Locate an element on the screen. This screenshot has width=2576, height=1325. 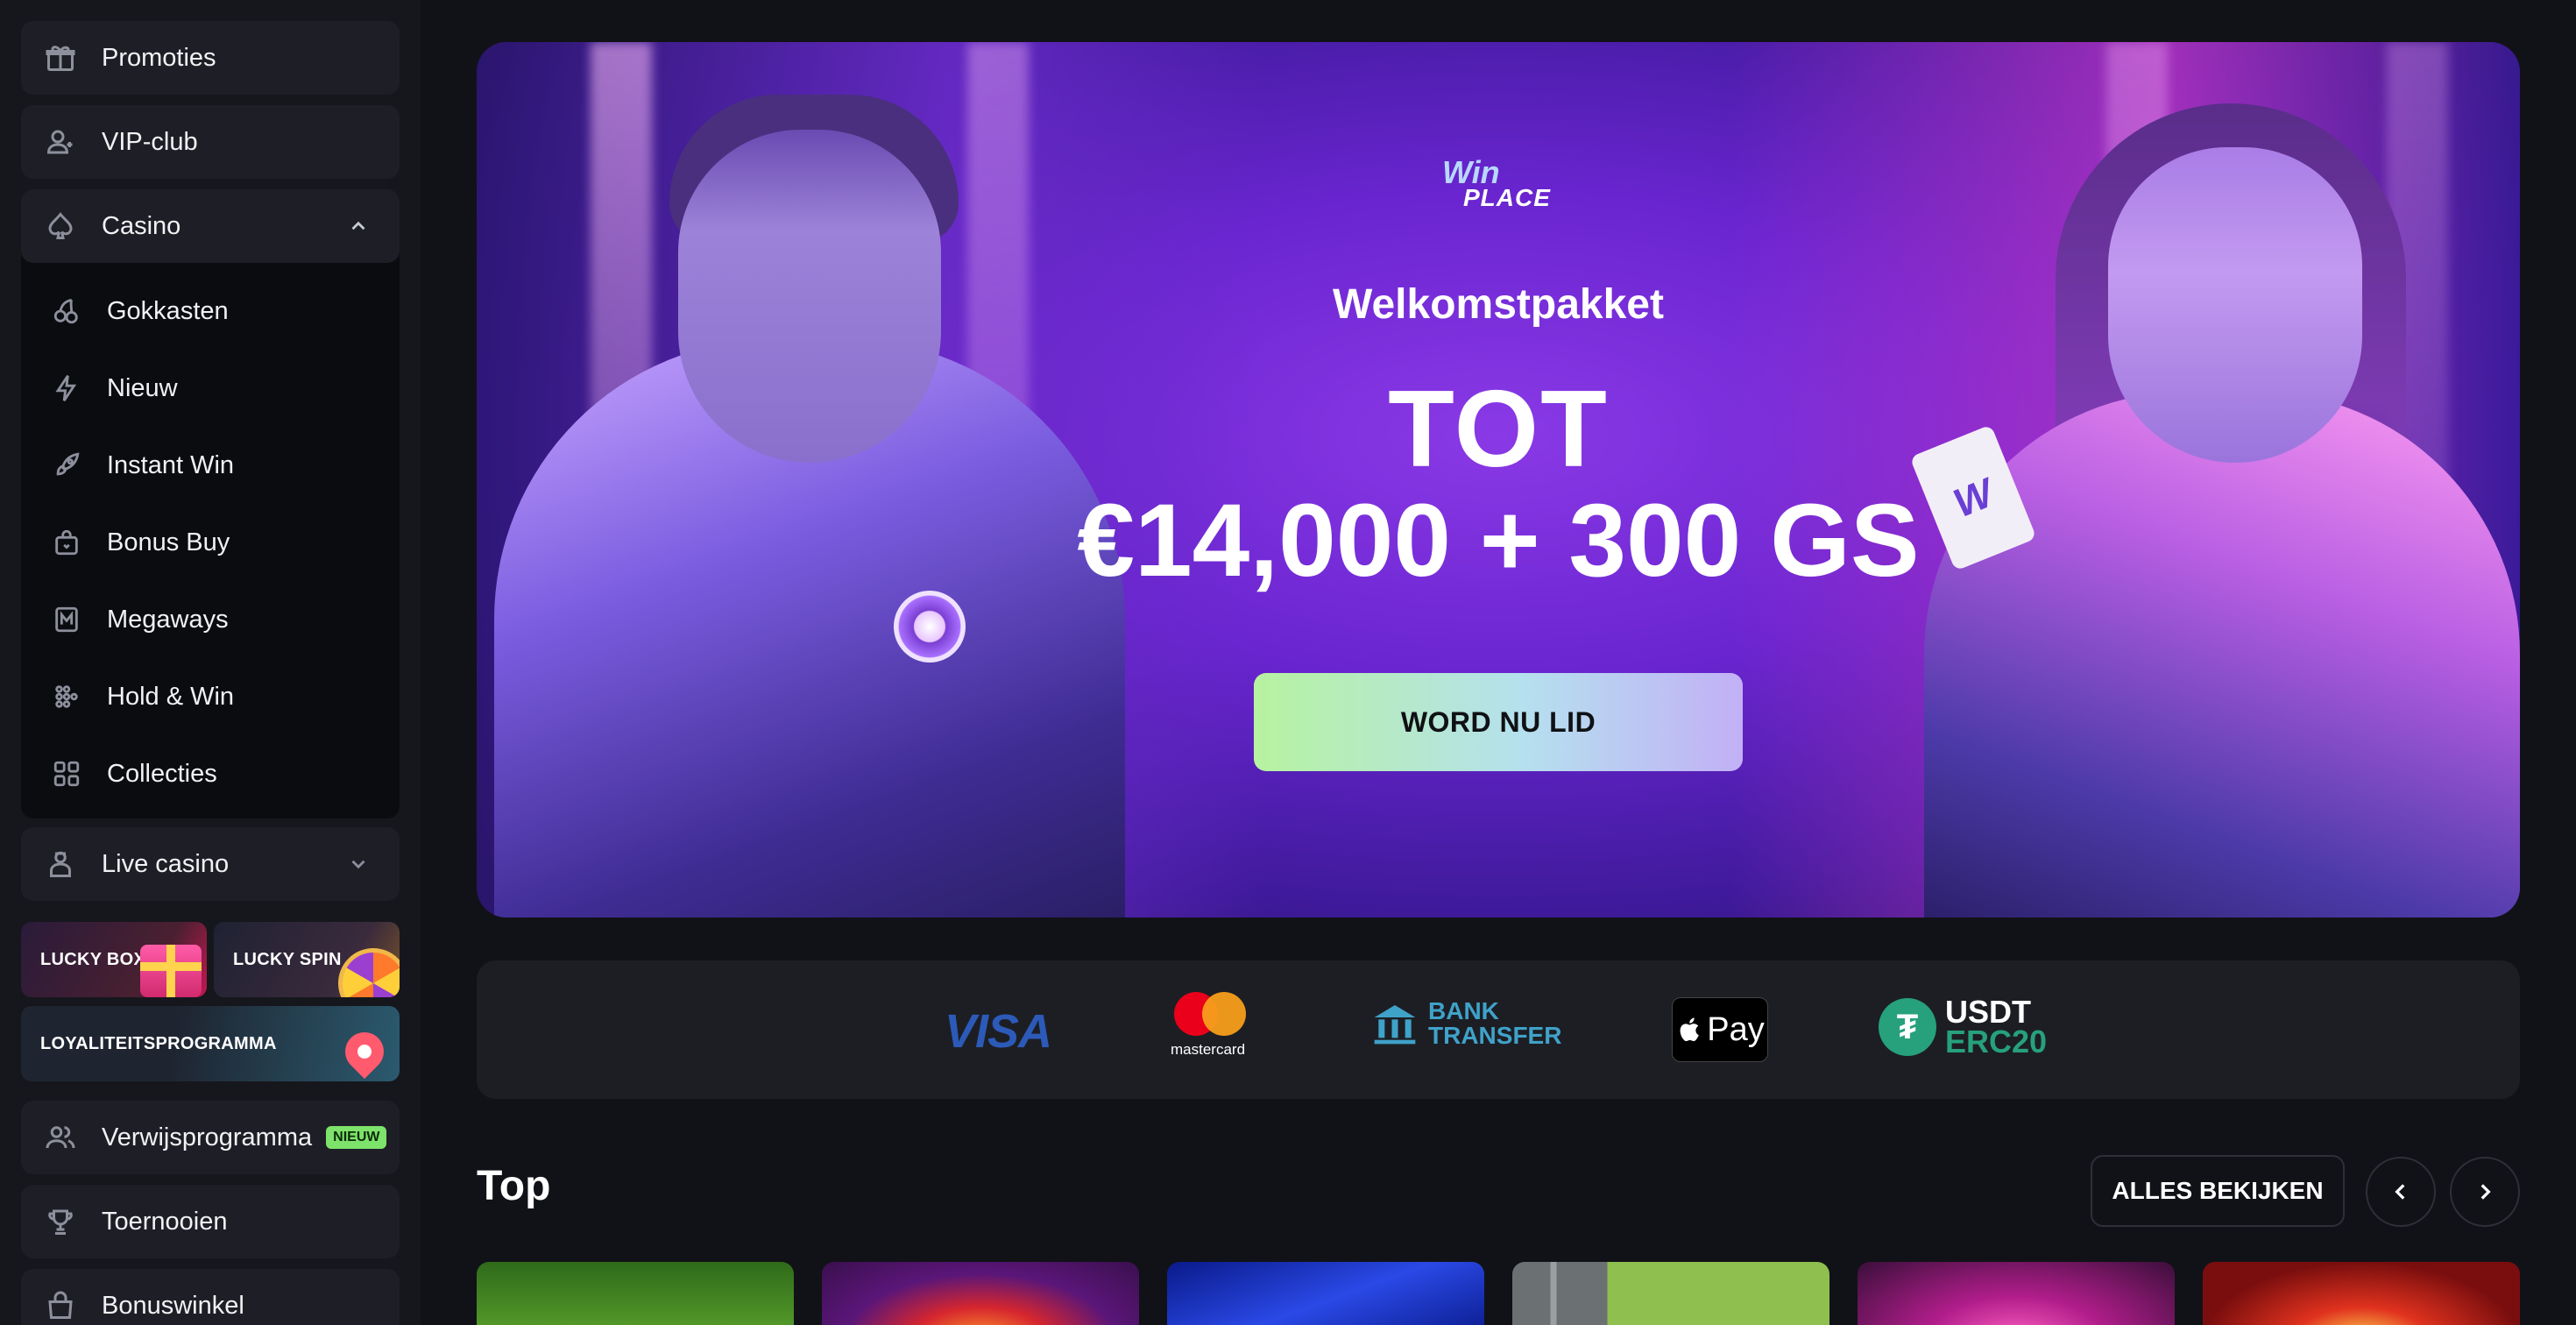
mastercard-logo: mastercard is located at coordinates (1214, 1027).